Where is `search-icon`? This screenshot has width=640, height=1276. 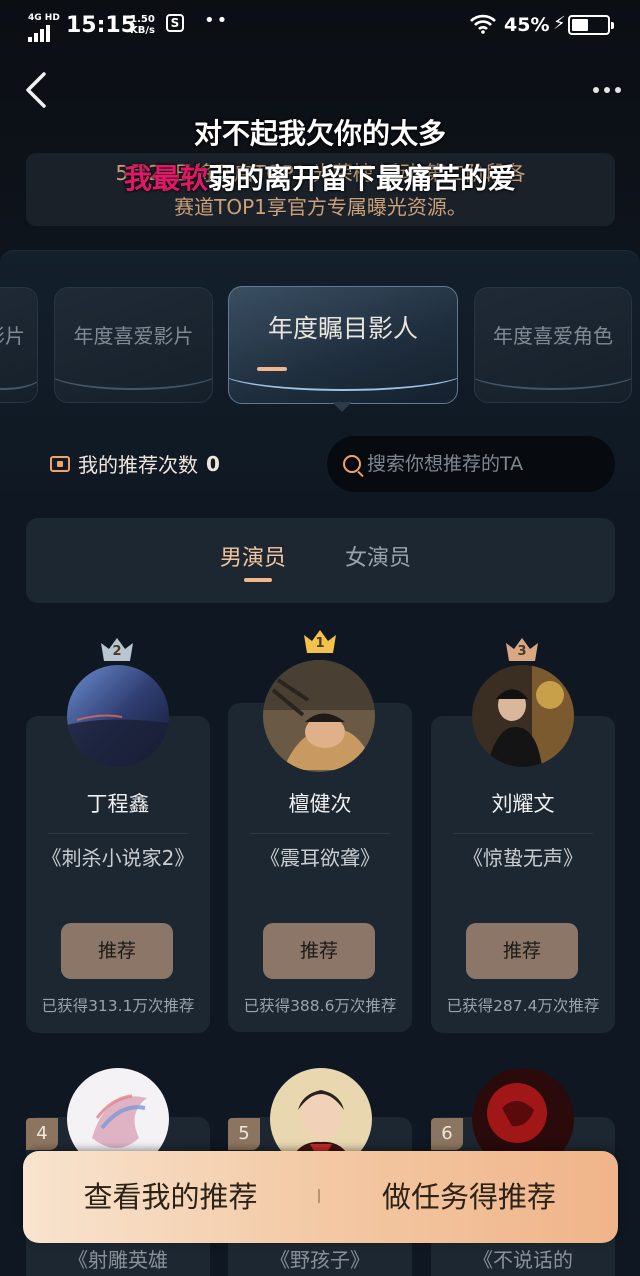
search-icon is located at coordinates (352, 464).